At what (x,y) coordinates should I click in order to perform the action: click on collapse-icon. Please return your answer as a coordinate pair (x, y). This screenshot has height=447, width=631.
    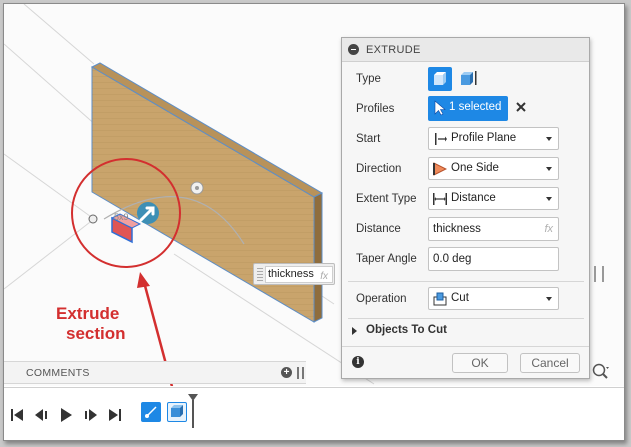
    Looking at the image, I should click on (353, 49).